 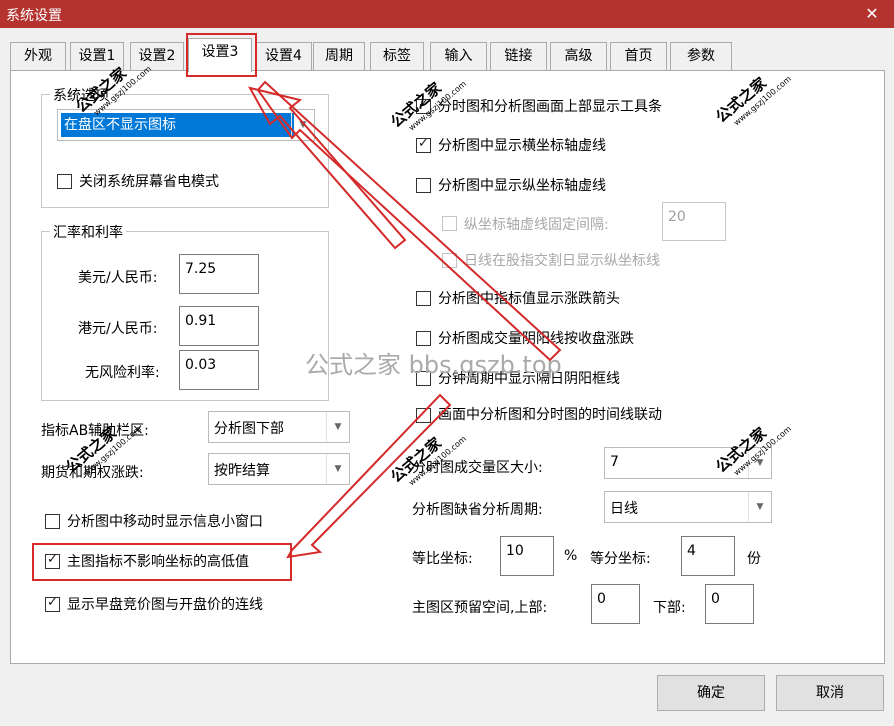 I want to click on tab-settings4: 设置4, so click(x=283, y=56).